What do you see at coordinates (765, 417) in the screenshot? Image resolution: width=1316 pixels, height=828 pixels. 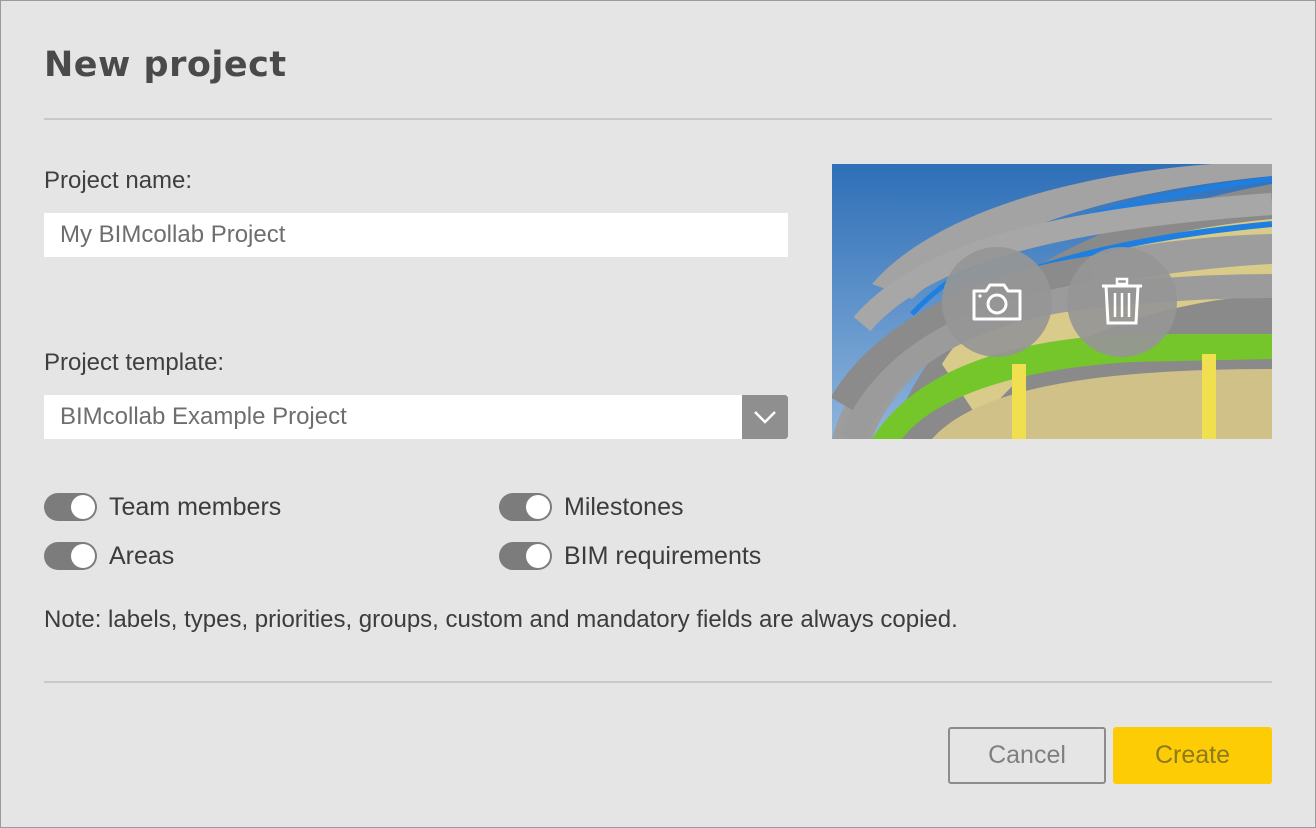 I see `chevron-down-icon` at bounding box center [765, 417].